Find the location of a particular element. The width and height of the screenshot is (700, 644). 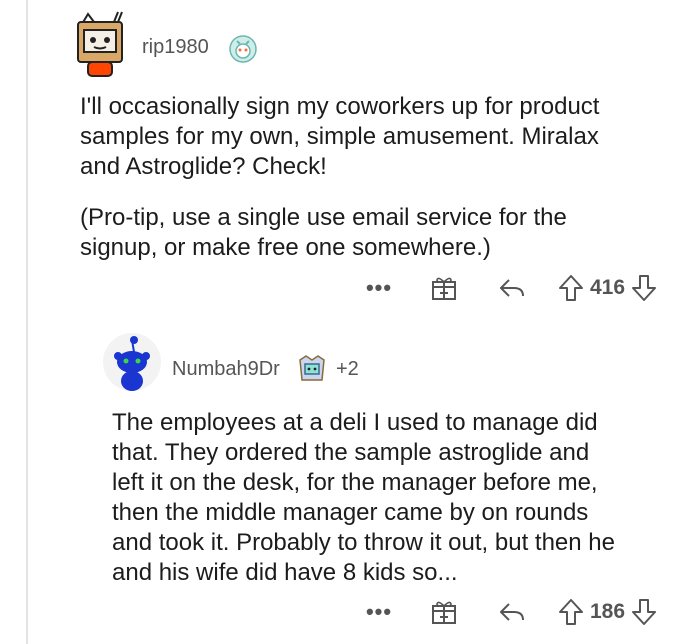

vote-score: 416 is located at coordinates (608, 287).